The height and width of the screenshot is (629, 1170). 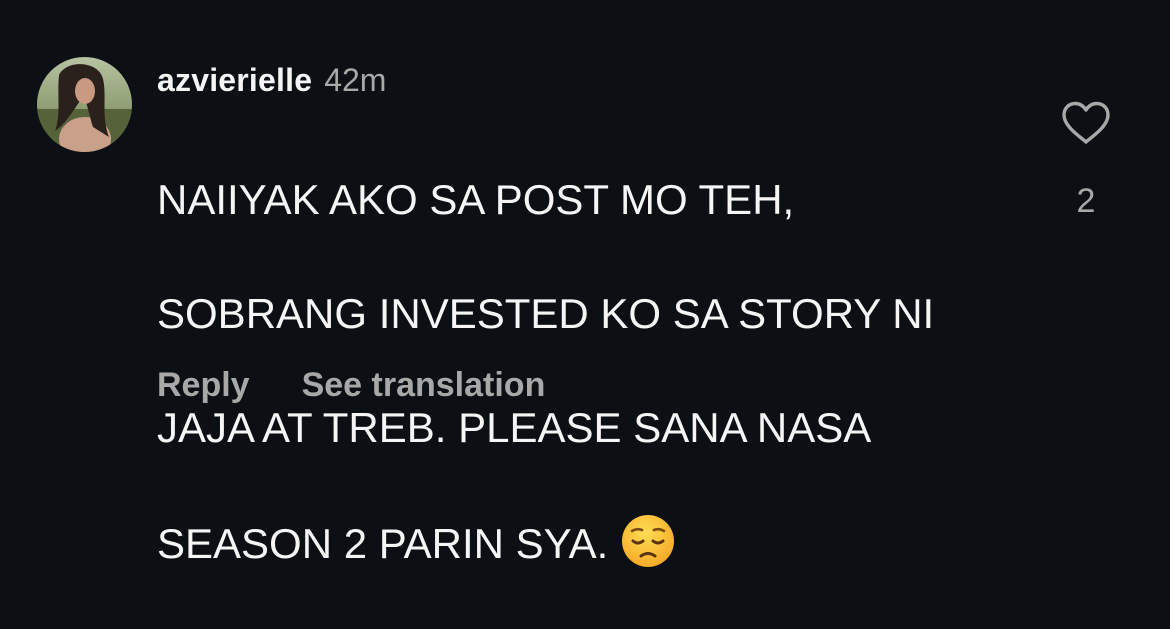 I want to click on reply-button: Reply, so click(x=203, y=385).